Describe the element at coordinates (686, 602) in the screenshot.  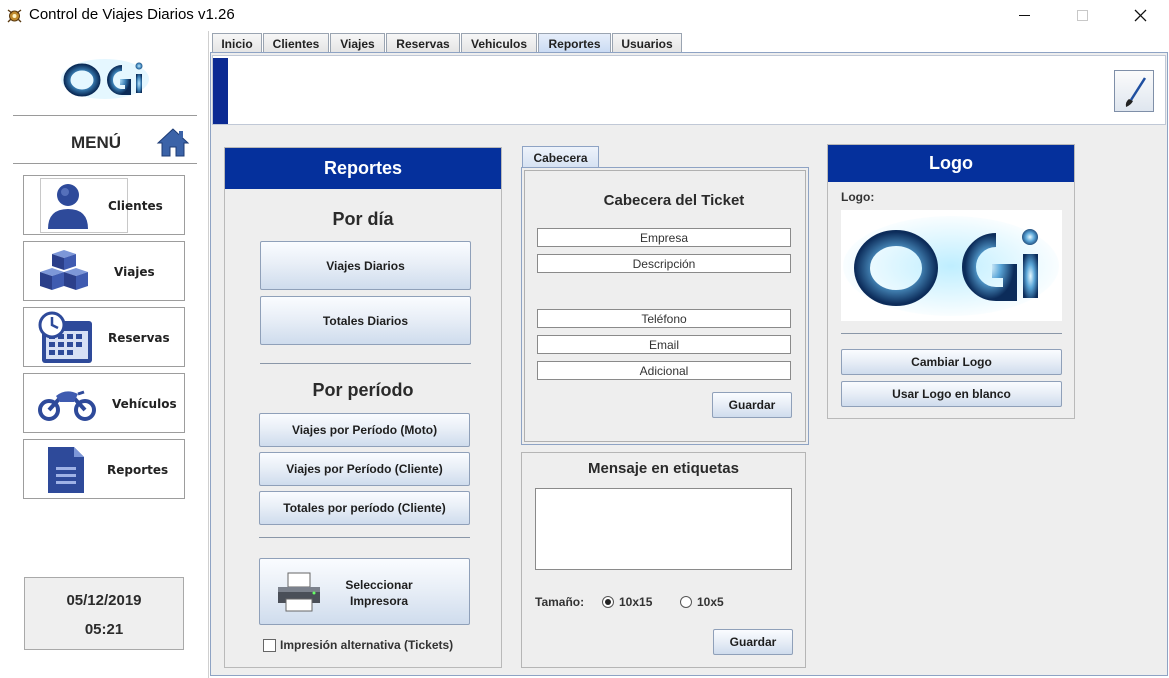
I see `size-10x5-radio` at that location.